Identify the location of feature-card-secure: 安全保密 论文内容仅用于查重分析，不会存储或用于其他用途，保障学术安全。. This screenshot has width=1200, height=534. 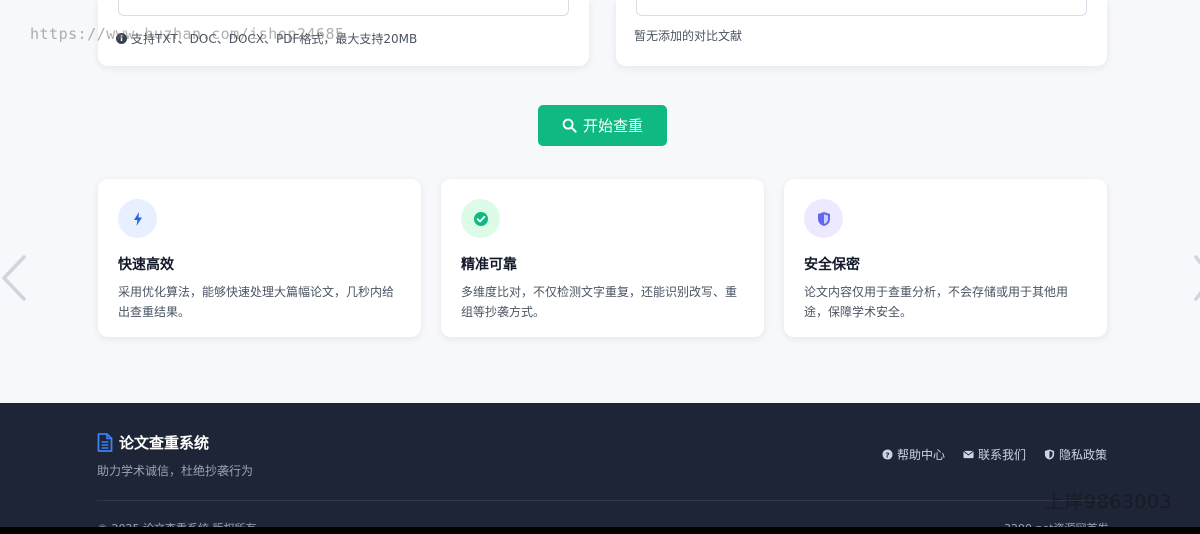
(945, 258).